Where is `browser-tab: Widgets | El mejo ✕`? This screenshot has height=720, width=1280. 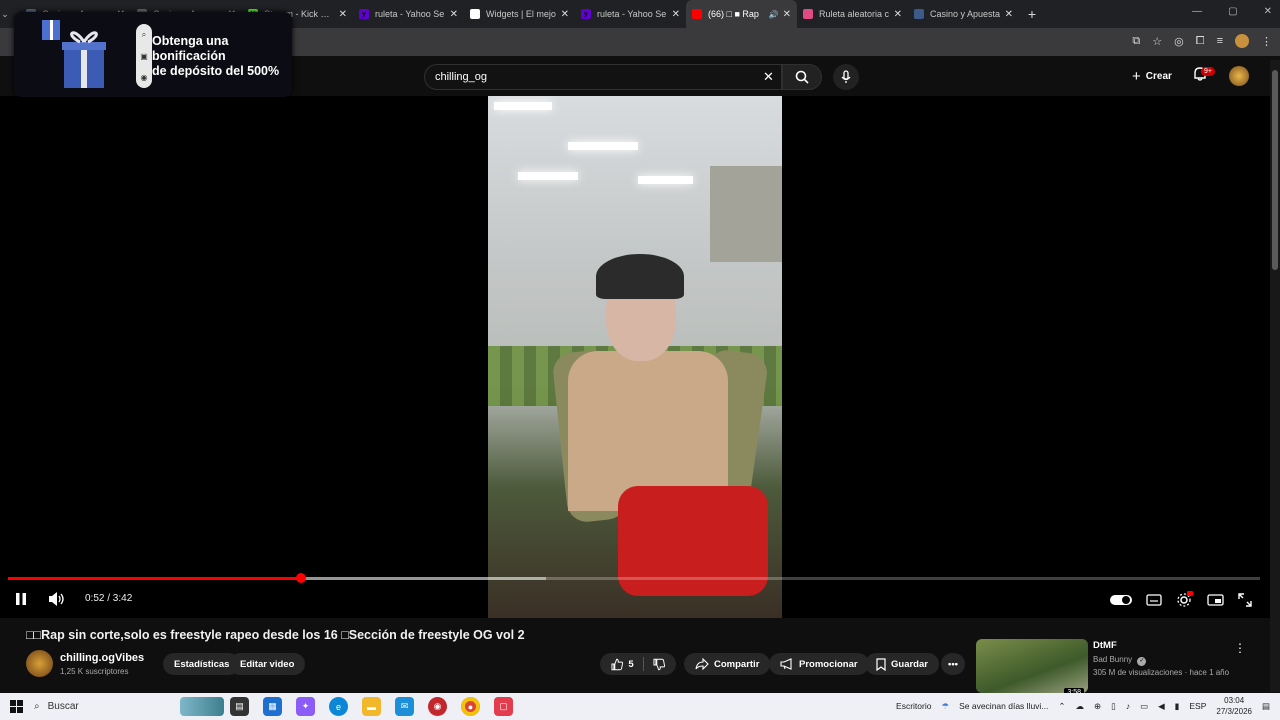
browser-tab: Widgets | El mejo ✕ is located at coordinates (519, 14).